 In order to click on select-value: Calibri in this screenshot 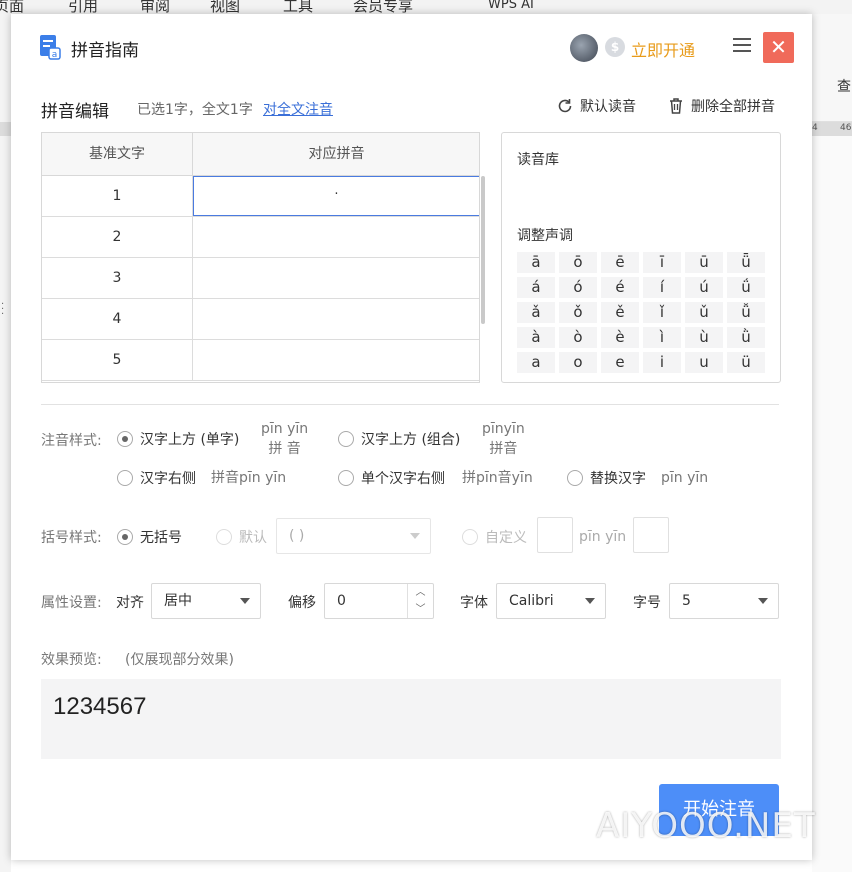, I will do `click(531, 601)`.